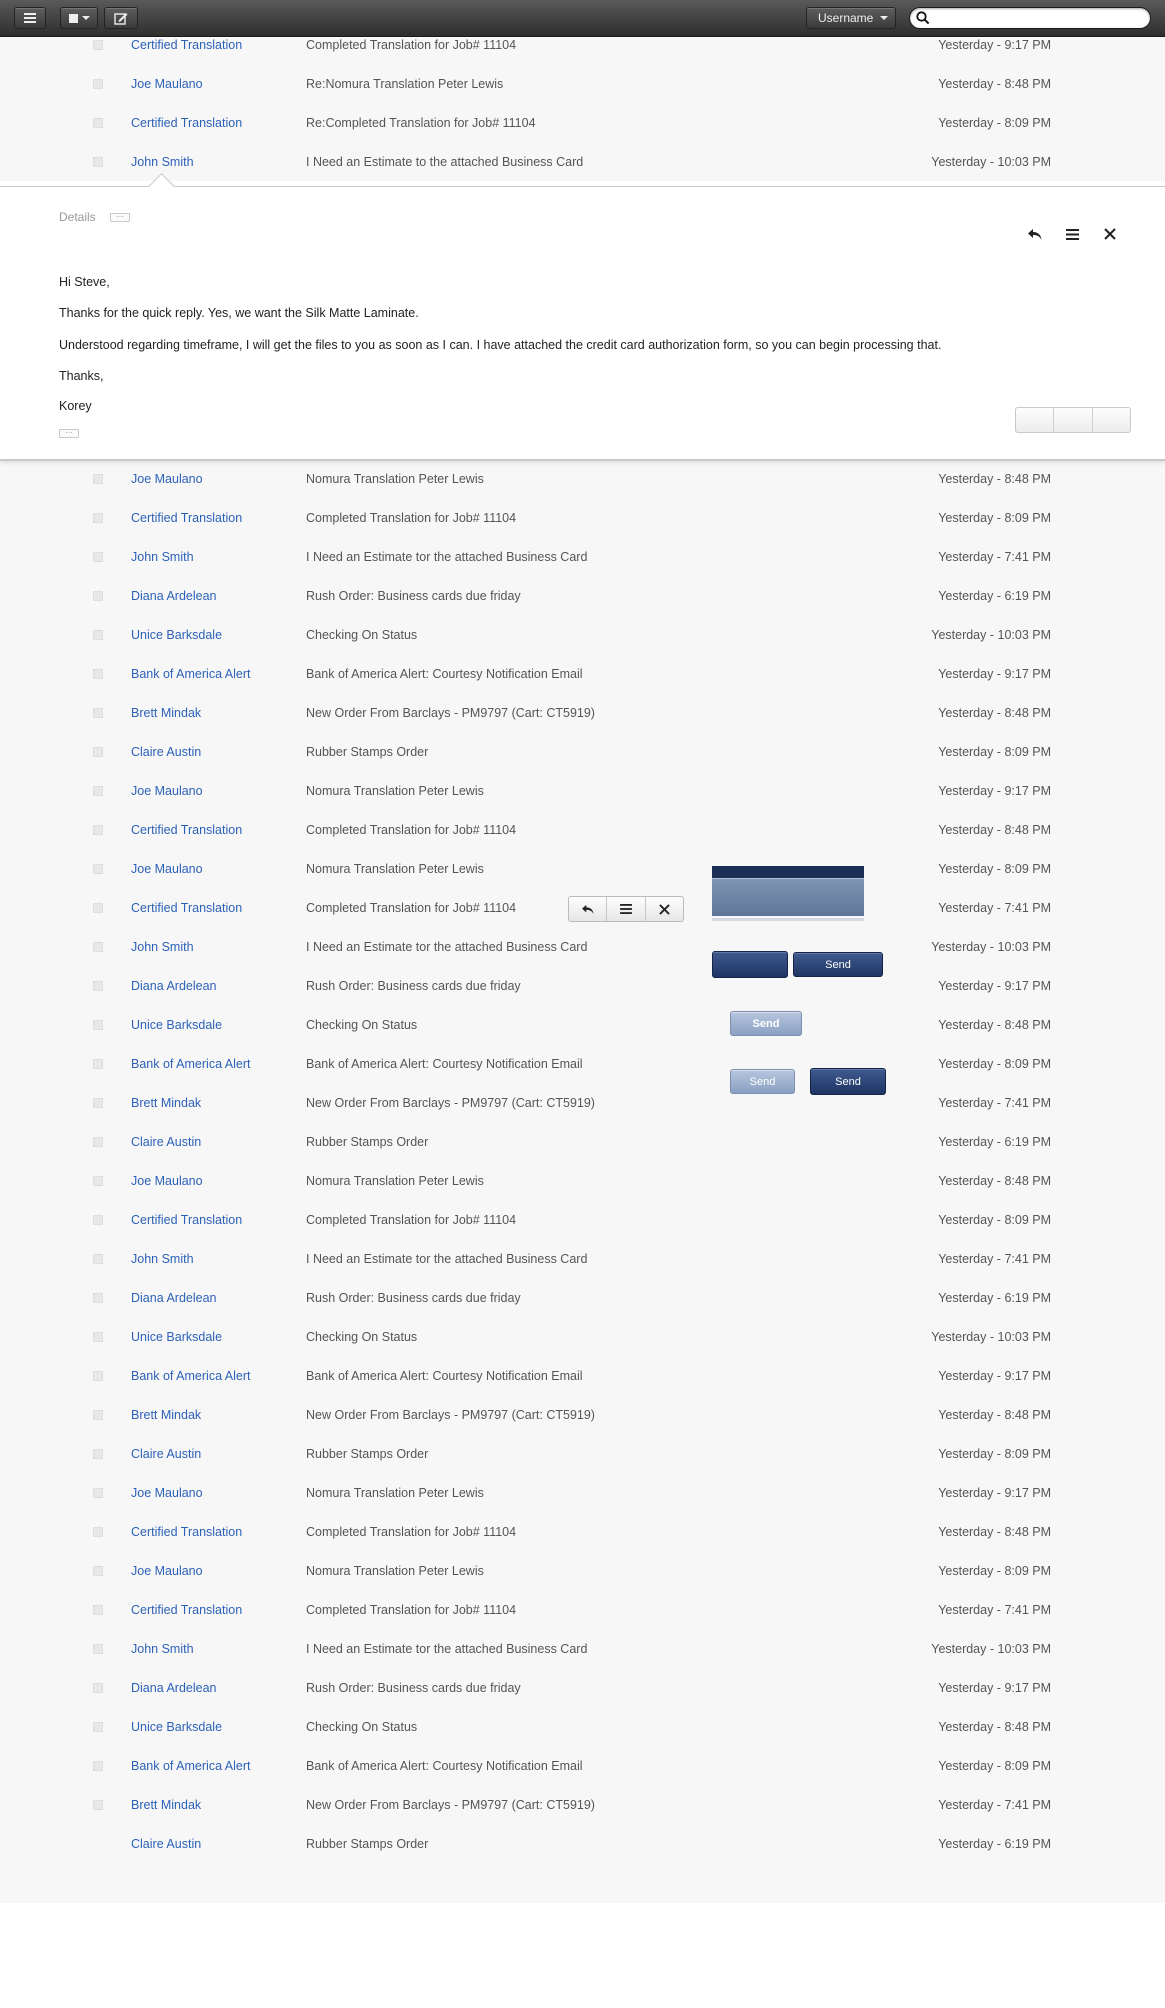  Describe the element at coordinates (1035, 234) in the screenshot. I see `reply-button` at that location.